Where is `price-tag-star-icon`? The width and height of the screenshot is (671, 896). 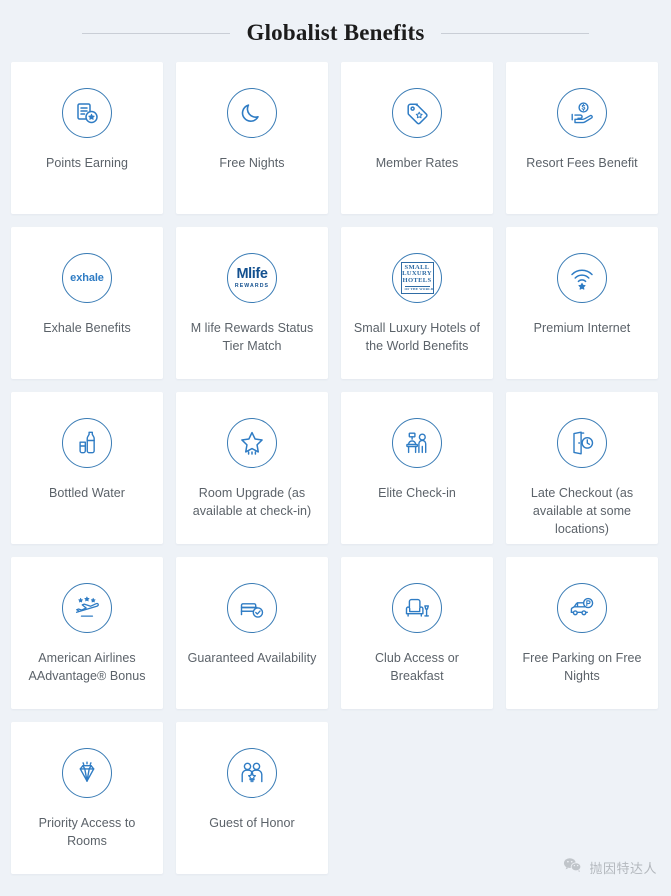 price-tag-star-icon is located at coordinates (417, 113).